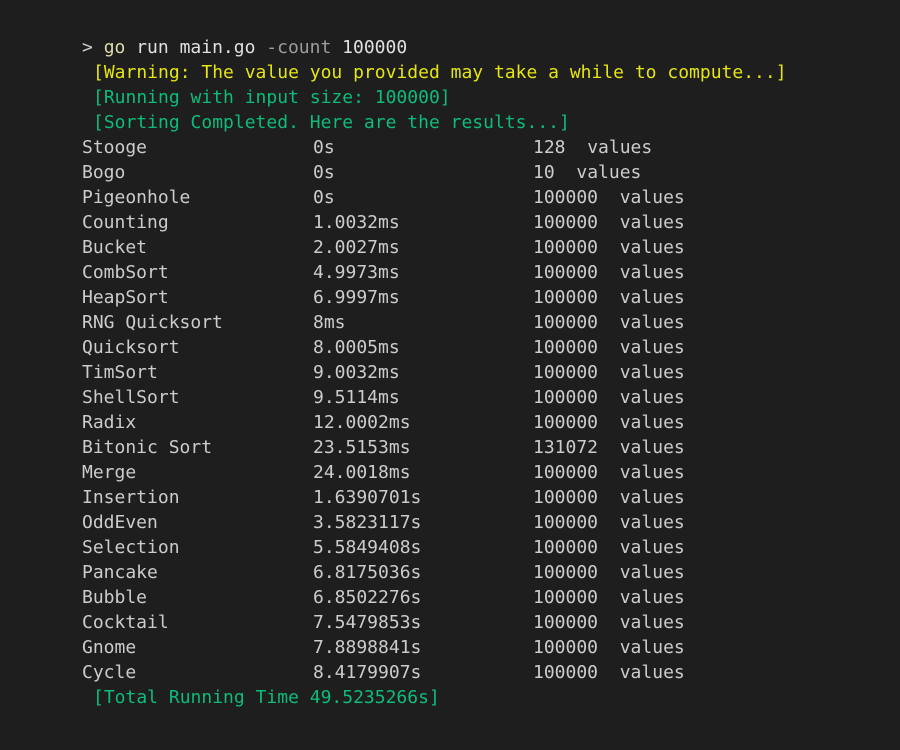 This screenshot has width=900, height=750. Describe the element at coordinates (266, 697) in the screenshot. I see `total-time-message: [Total Running Time 49.5235266s]` at that location.